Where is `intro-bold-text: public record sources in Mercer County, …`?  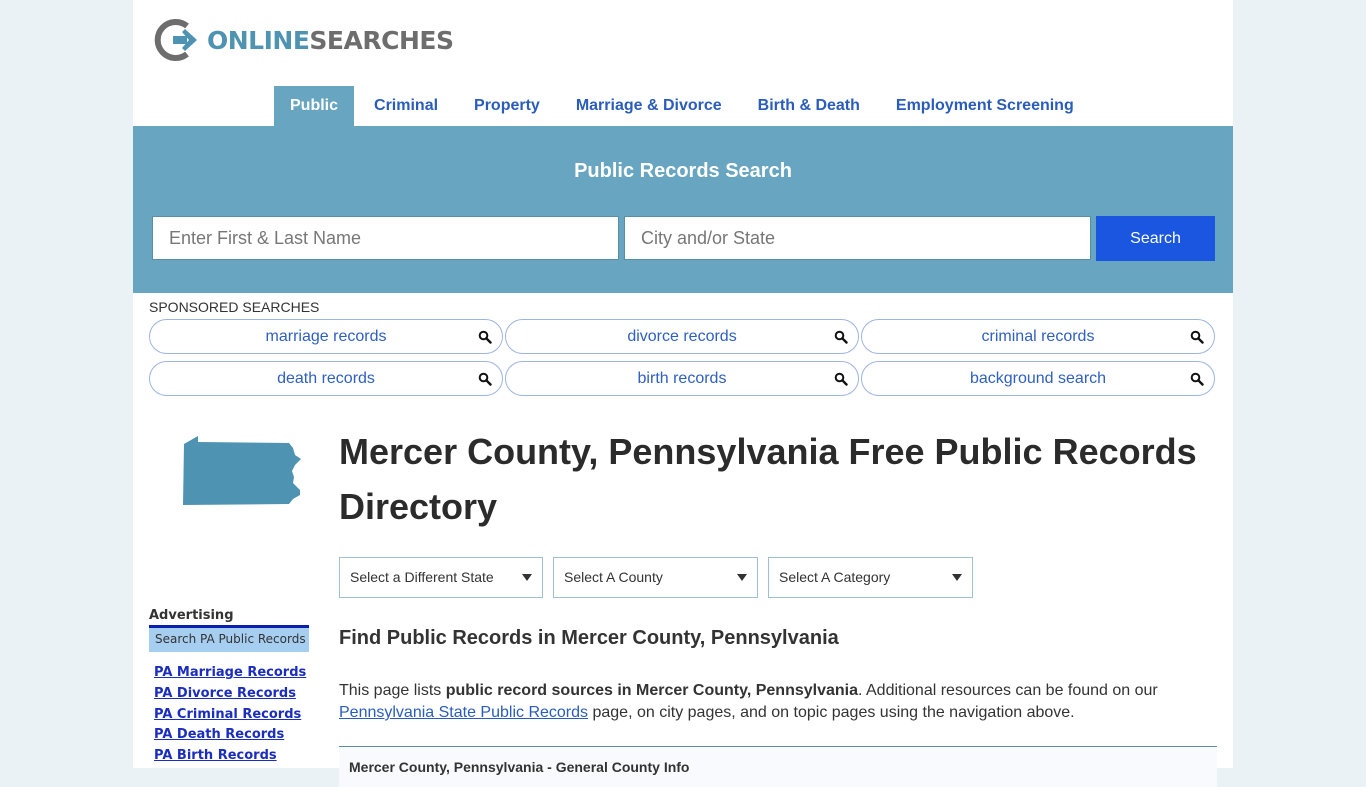
intro-bold-text: public record sources in Mercer County, … is located at coordinates (651, 690).